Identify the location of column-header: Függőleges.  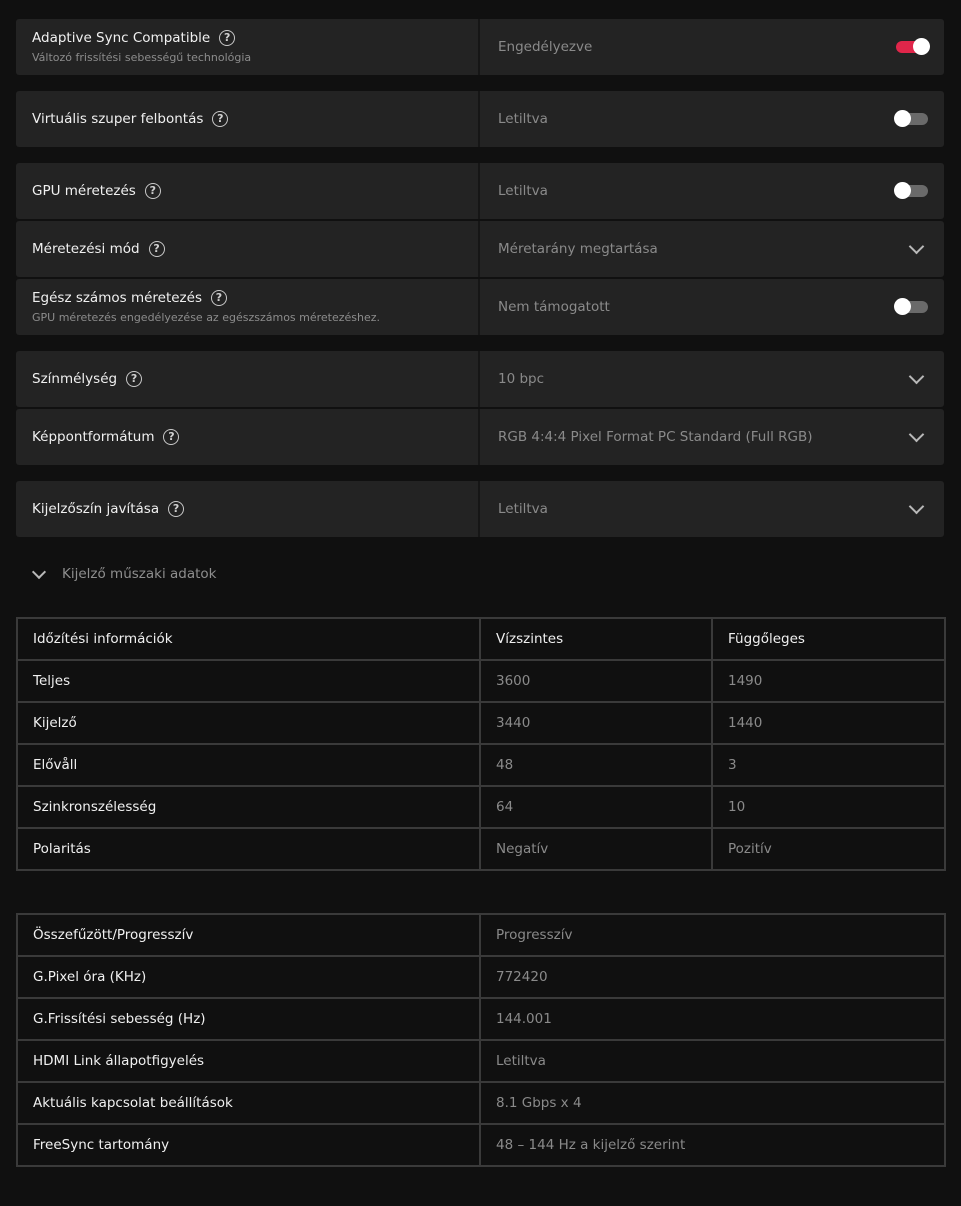
(828, 639).